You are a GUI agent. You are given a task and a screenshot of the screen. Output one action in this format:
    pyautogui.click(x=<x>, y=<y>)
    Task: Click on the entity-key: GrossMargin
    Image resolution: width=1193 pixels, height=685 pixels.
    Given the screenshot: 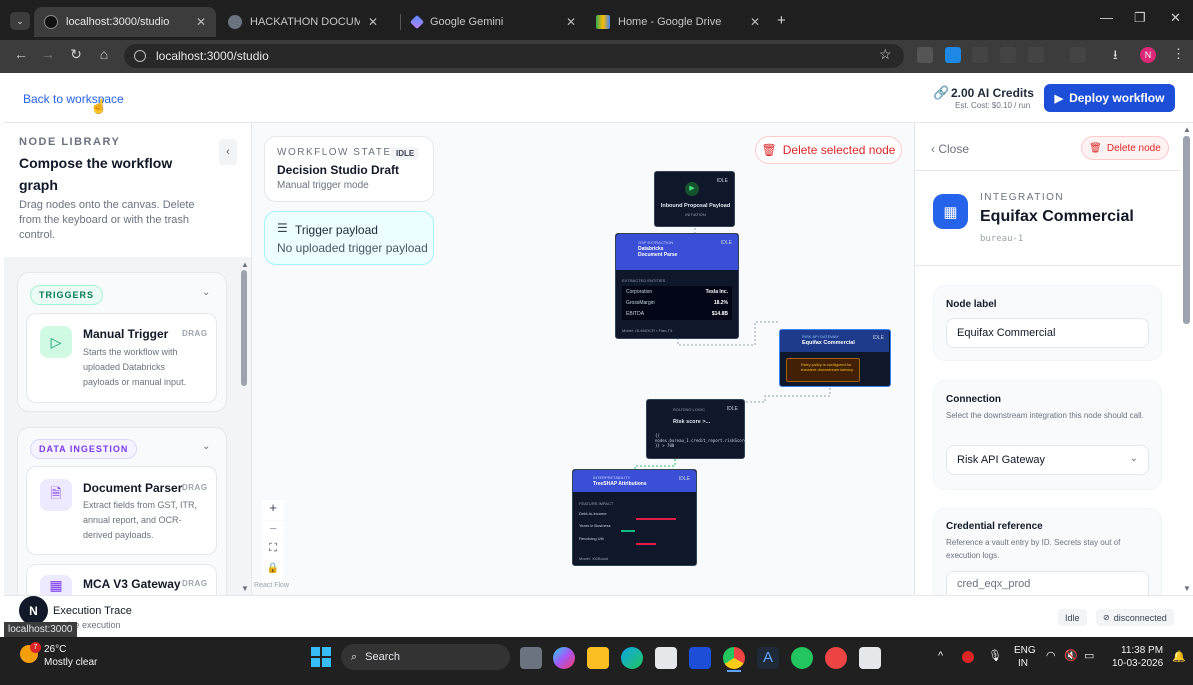 What is the action you would take?
    pyautogui.click(x=640, y=303)
    